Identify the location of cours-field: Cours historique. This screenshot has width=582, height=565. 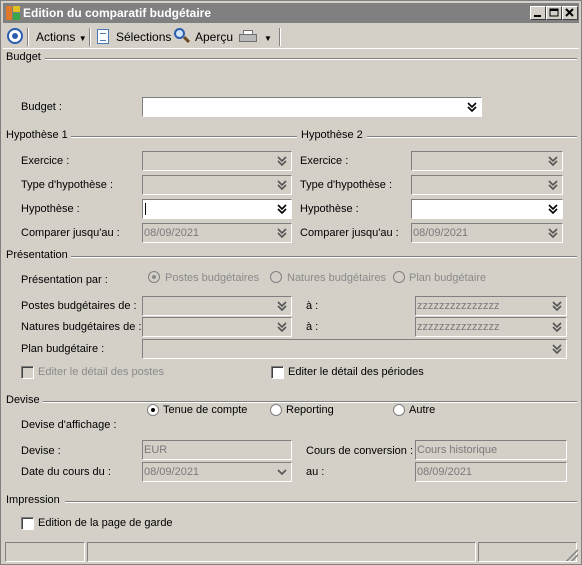
(491, 450).